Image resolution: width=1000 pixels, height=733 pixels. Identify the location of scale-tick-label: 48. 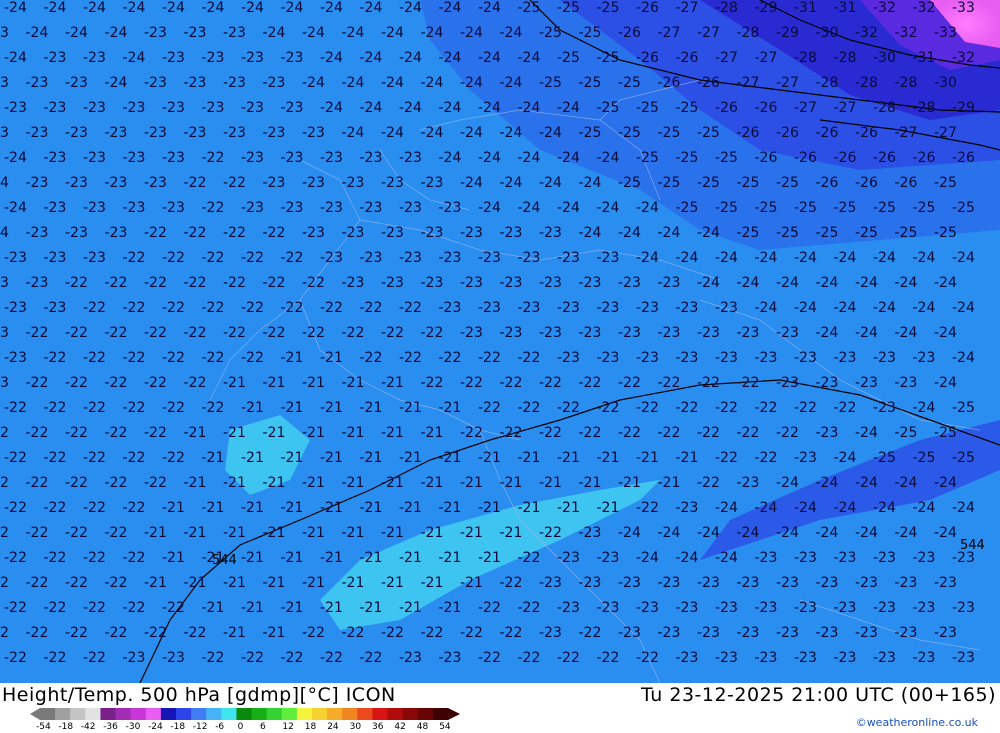
(422, 727).